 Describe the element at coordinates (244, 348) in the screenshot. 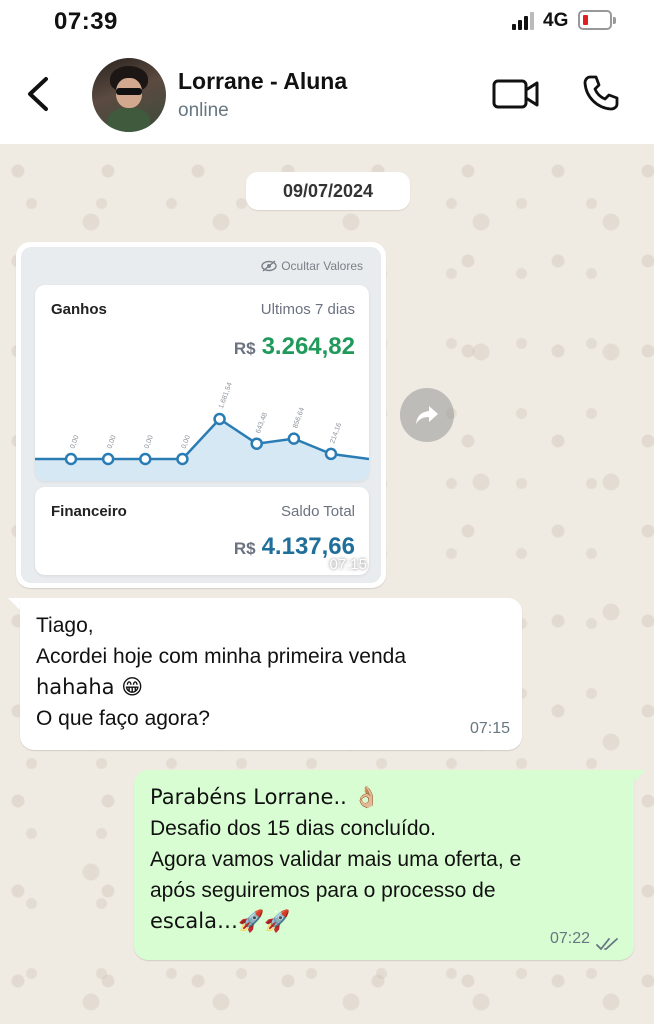

I see `ganhos-currency: R$` at that location.